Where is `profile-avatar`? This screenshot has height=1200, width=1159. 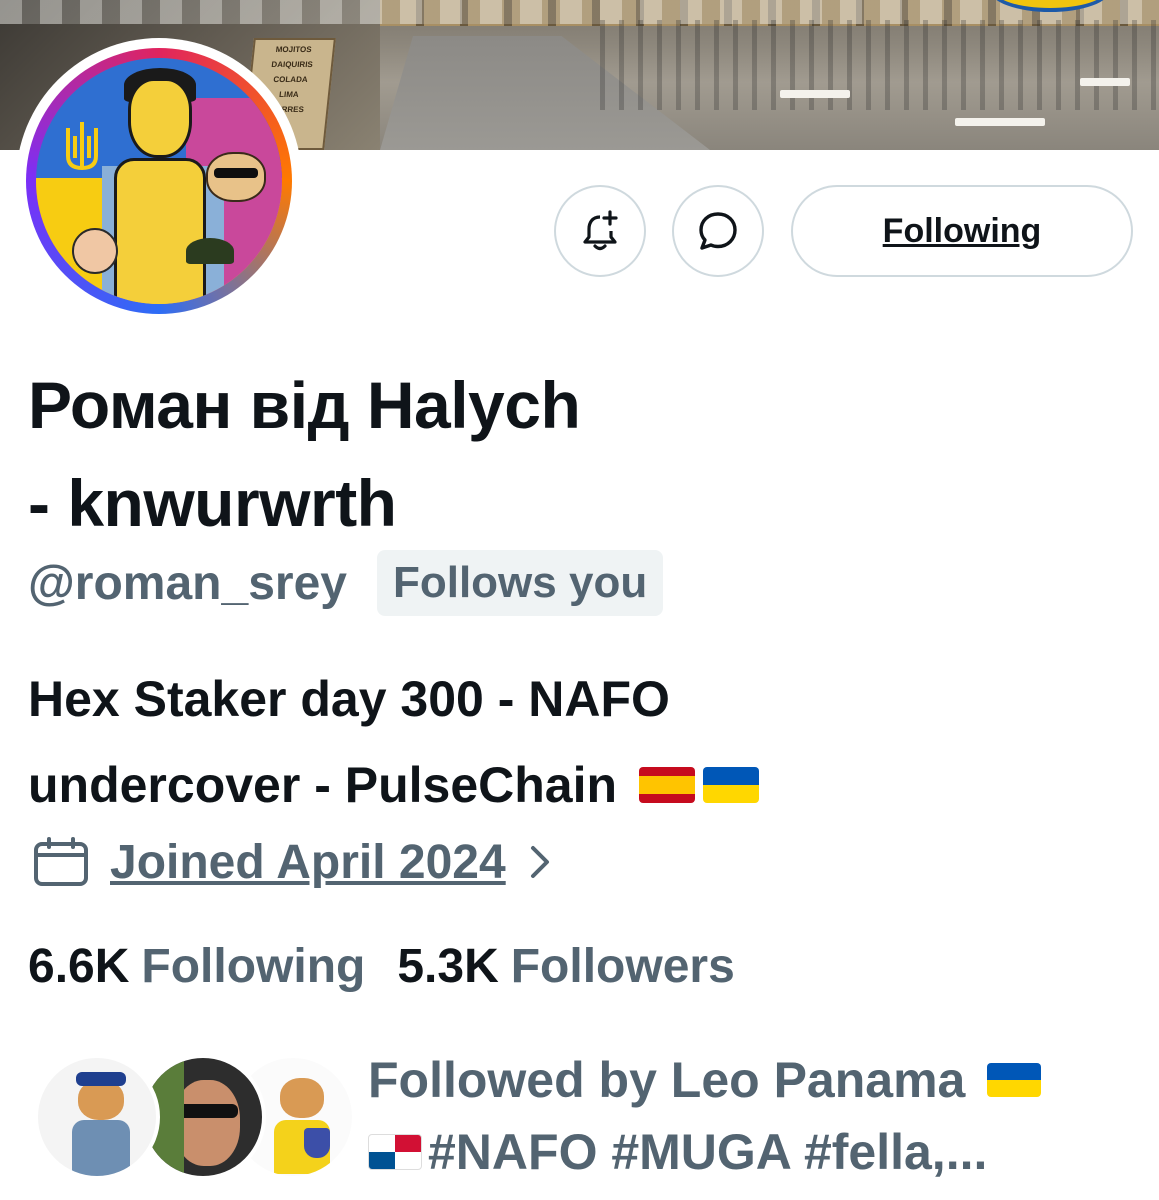 profile-avatar is located at coordinates (159, 181).